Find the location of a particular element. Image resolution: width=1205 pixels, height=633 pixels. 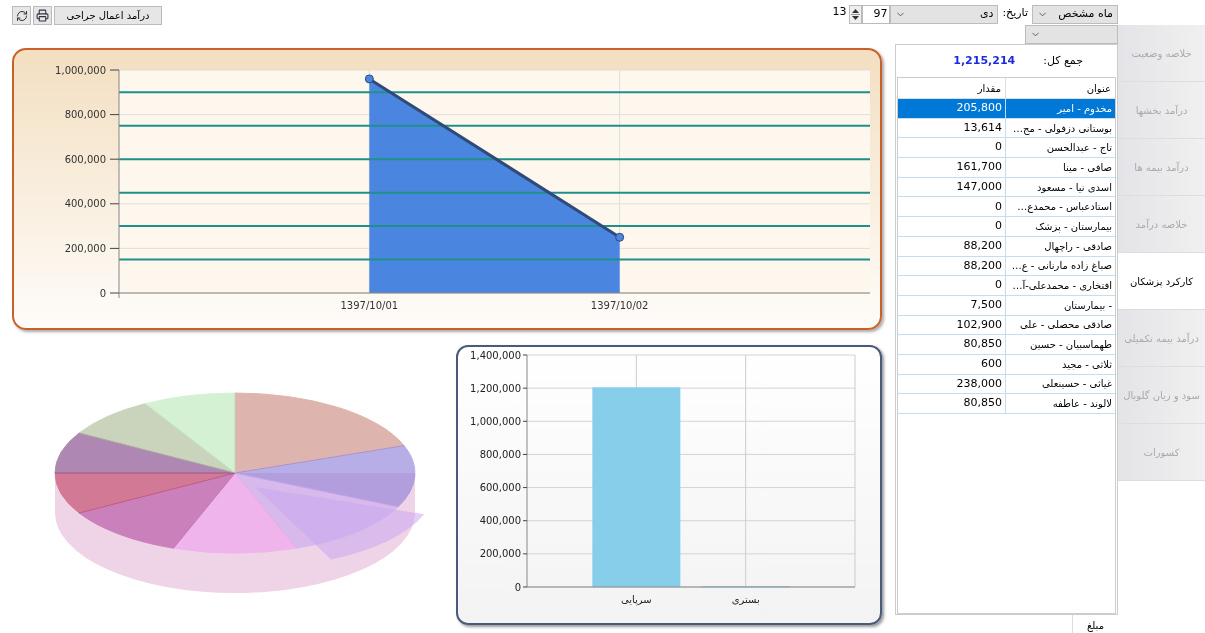

table-cell: طهماسبیان - حسین is located at coordinates (1060, 344).